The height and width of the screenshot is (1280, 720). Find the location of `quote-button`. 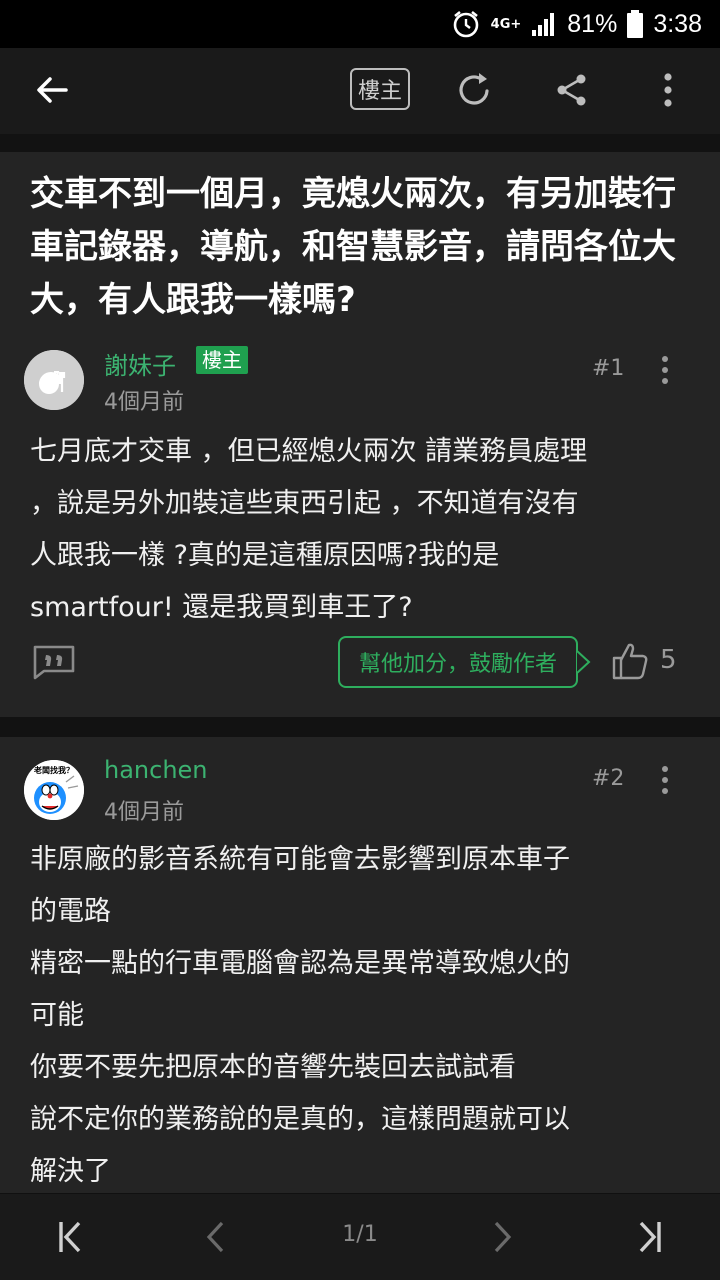

quote-button is located at coordinates (54, 662).